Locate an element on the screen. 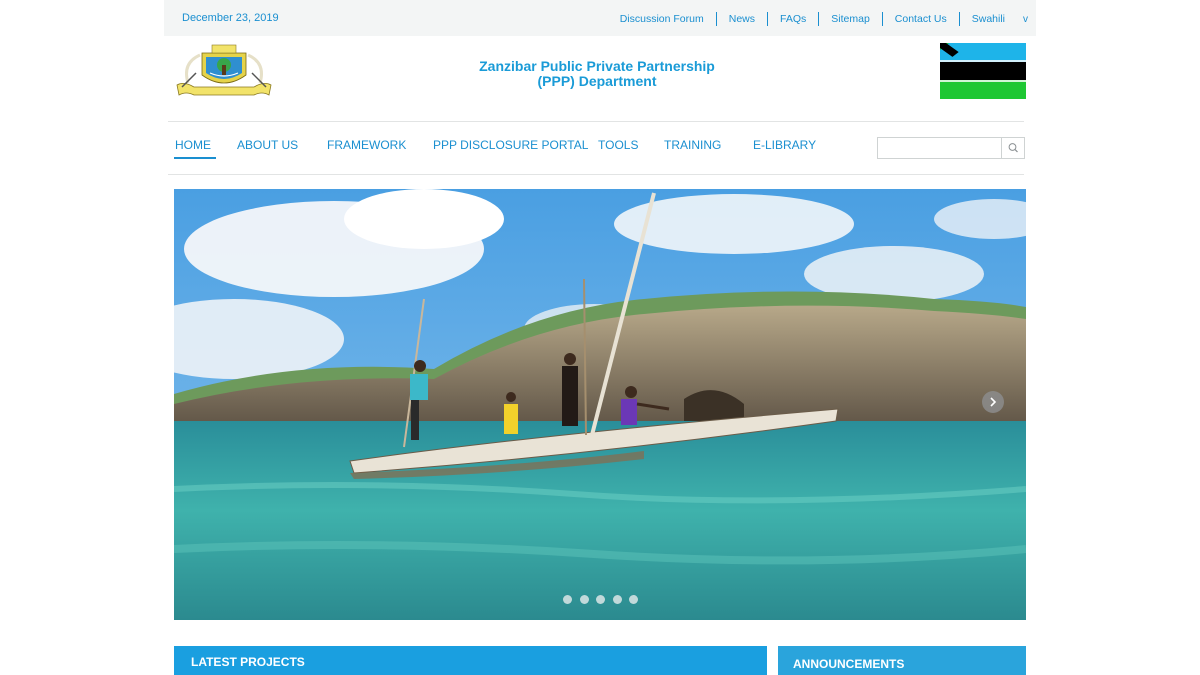 The height and width of the screenshot is (675, 1200). search-box is located at coordinates (951, 148).